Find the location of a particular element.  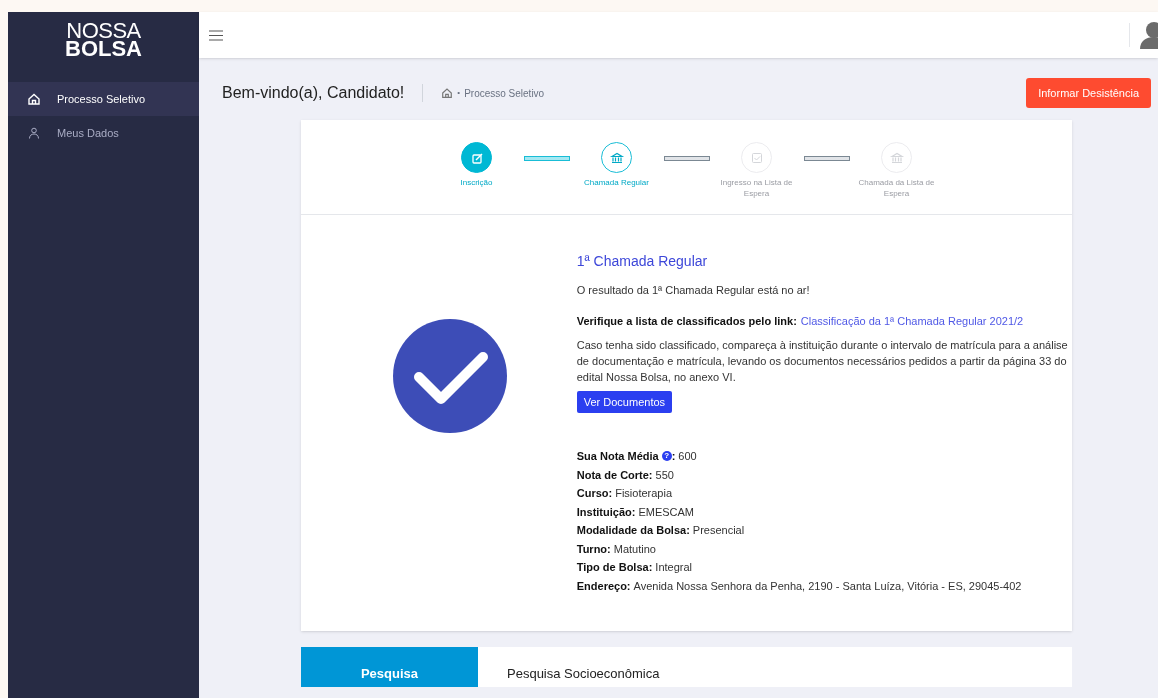

logo: NOSSA BOLSA is located at coordinates (103, 40).